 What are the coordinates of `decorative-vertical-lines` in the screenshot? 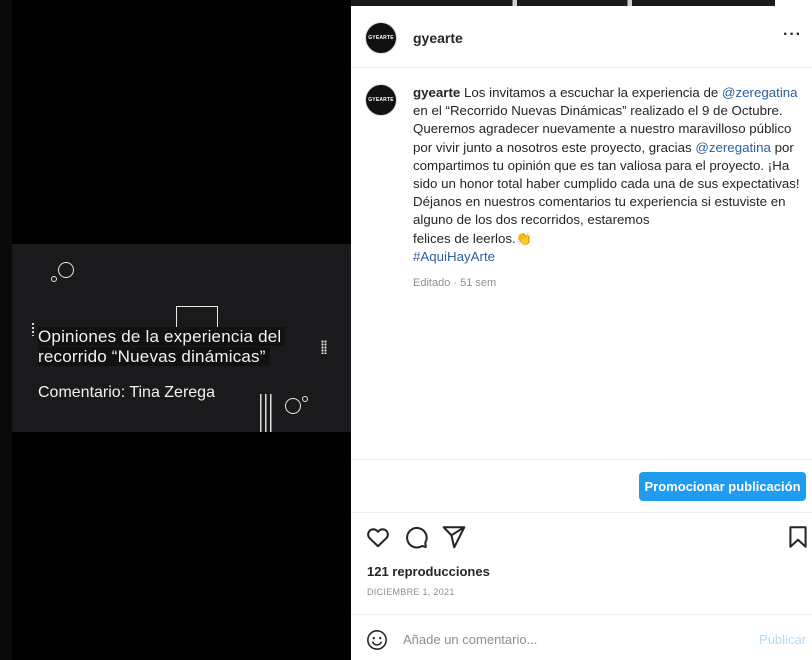 It's located at (267, 413).